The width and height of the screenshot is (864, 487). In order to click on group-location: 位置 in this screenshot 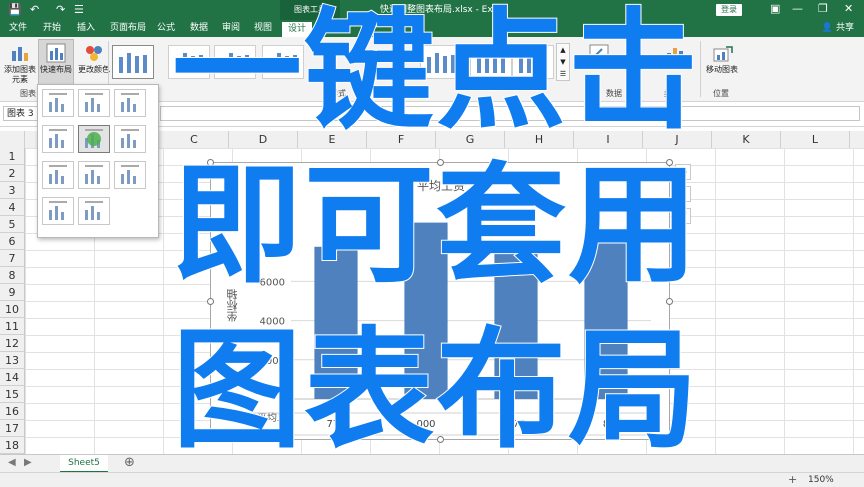, I will do `click(721, 93)`.